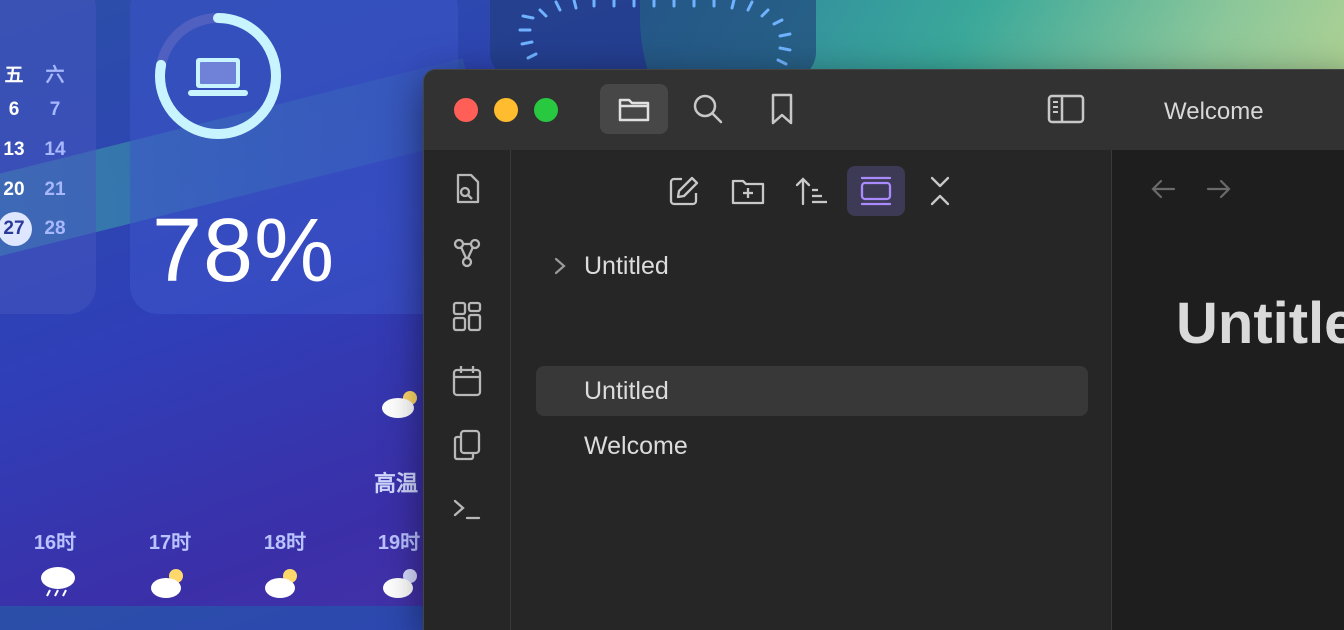 This screenshot has height=630, width=1344. I want to click on active-tab-title: Welcome, so click(1214, 112).